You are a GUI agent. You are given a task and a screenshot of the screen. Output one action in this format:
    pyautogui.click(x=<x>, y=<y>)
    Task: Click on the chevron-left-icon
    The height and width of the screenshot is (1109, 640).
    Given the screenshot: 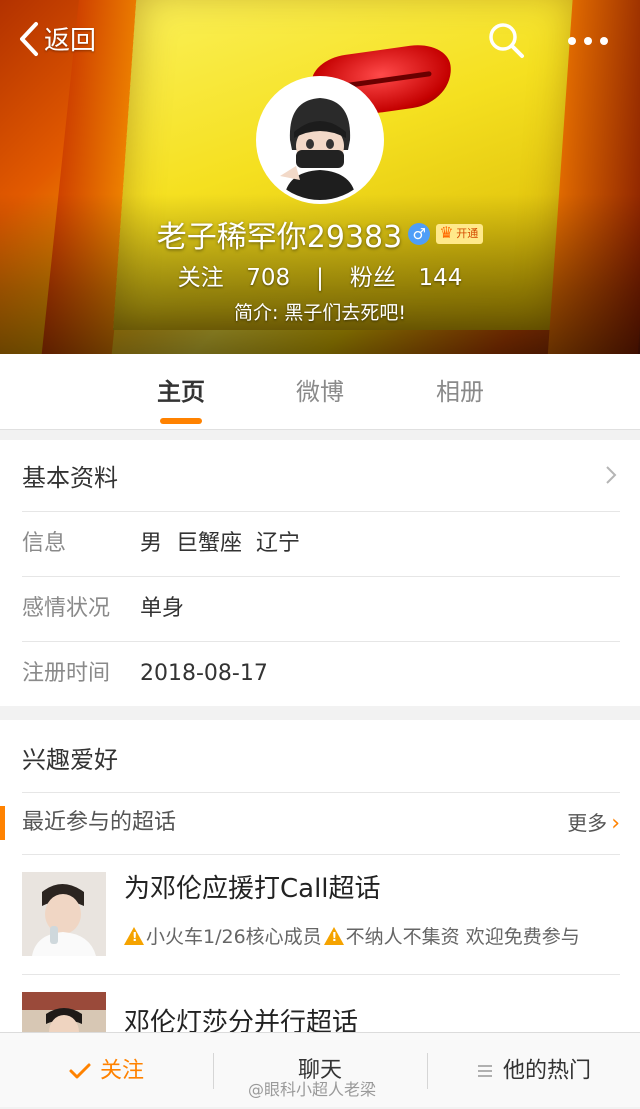 What is the action you would take?
    pyautogui.click(x=29, y=38)
    